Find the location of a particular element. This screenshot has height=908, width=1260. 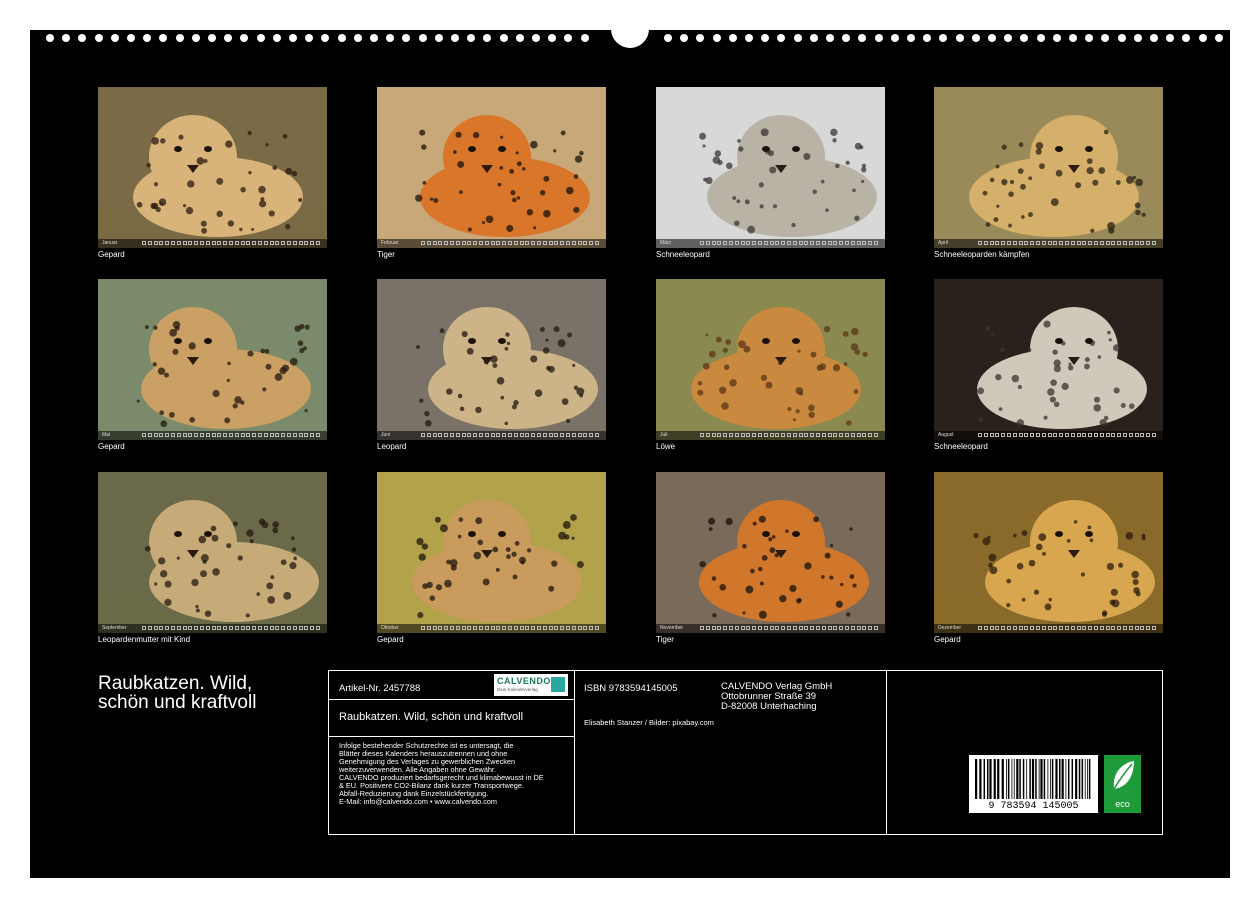

month-strip: Juni is located at coordinates (491, 435).